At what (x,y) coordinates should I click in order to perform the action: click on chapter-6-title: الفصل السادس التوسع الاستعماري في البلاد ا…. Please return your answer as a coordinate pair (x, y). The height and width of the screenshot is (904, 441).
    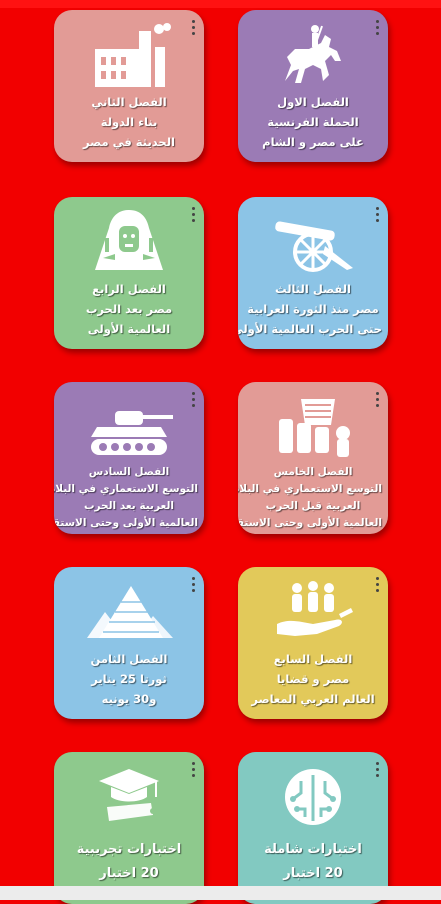
    Looking at the image, I should click on (126, 497).